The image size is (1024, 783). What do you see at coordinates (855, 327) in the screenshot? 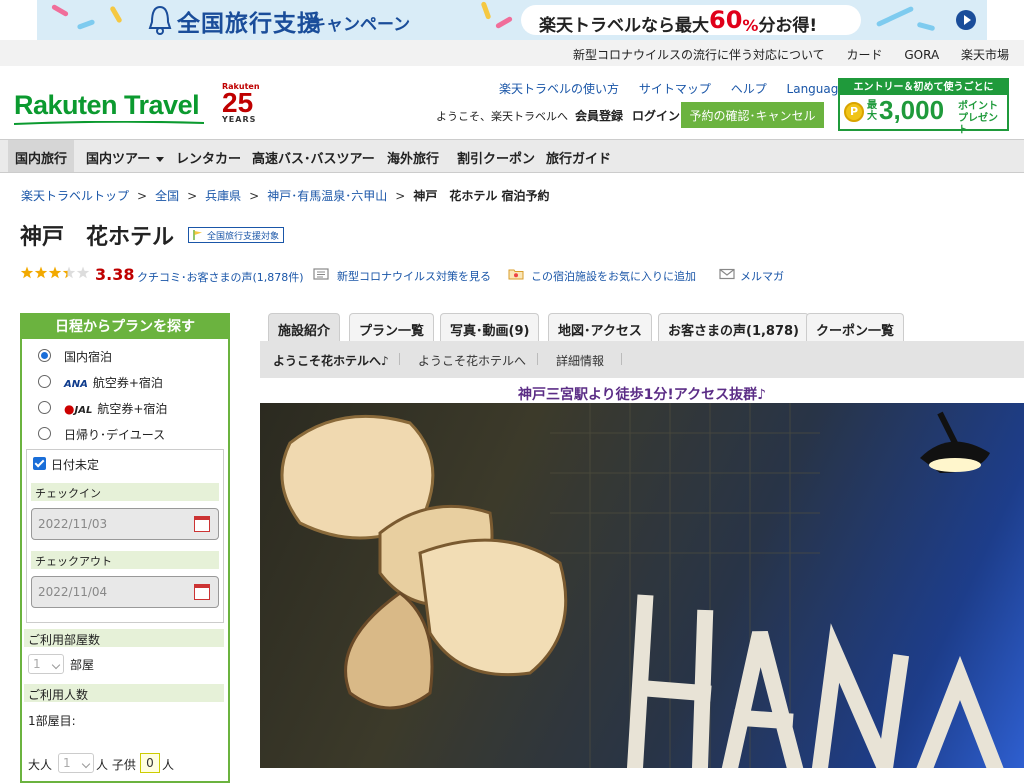
I see `tab-coupons: クーポン一覧` at bounding box center [855, 327].